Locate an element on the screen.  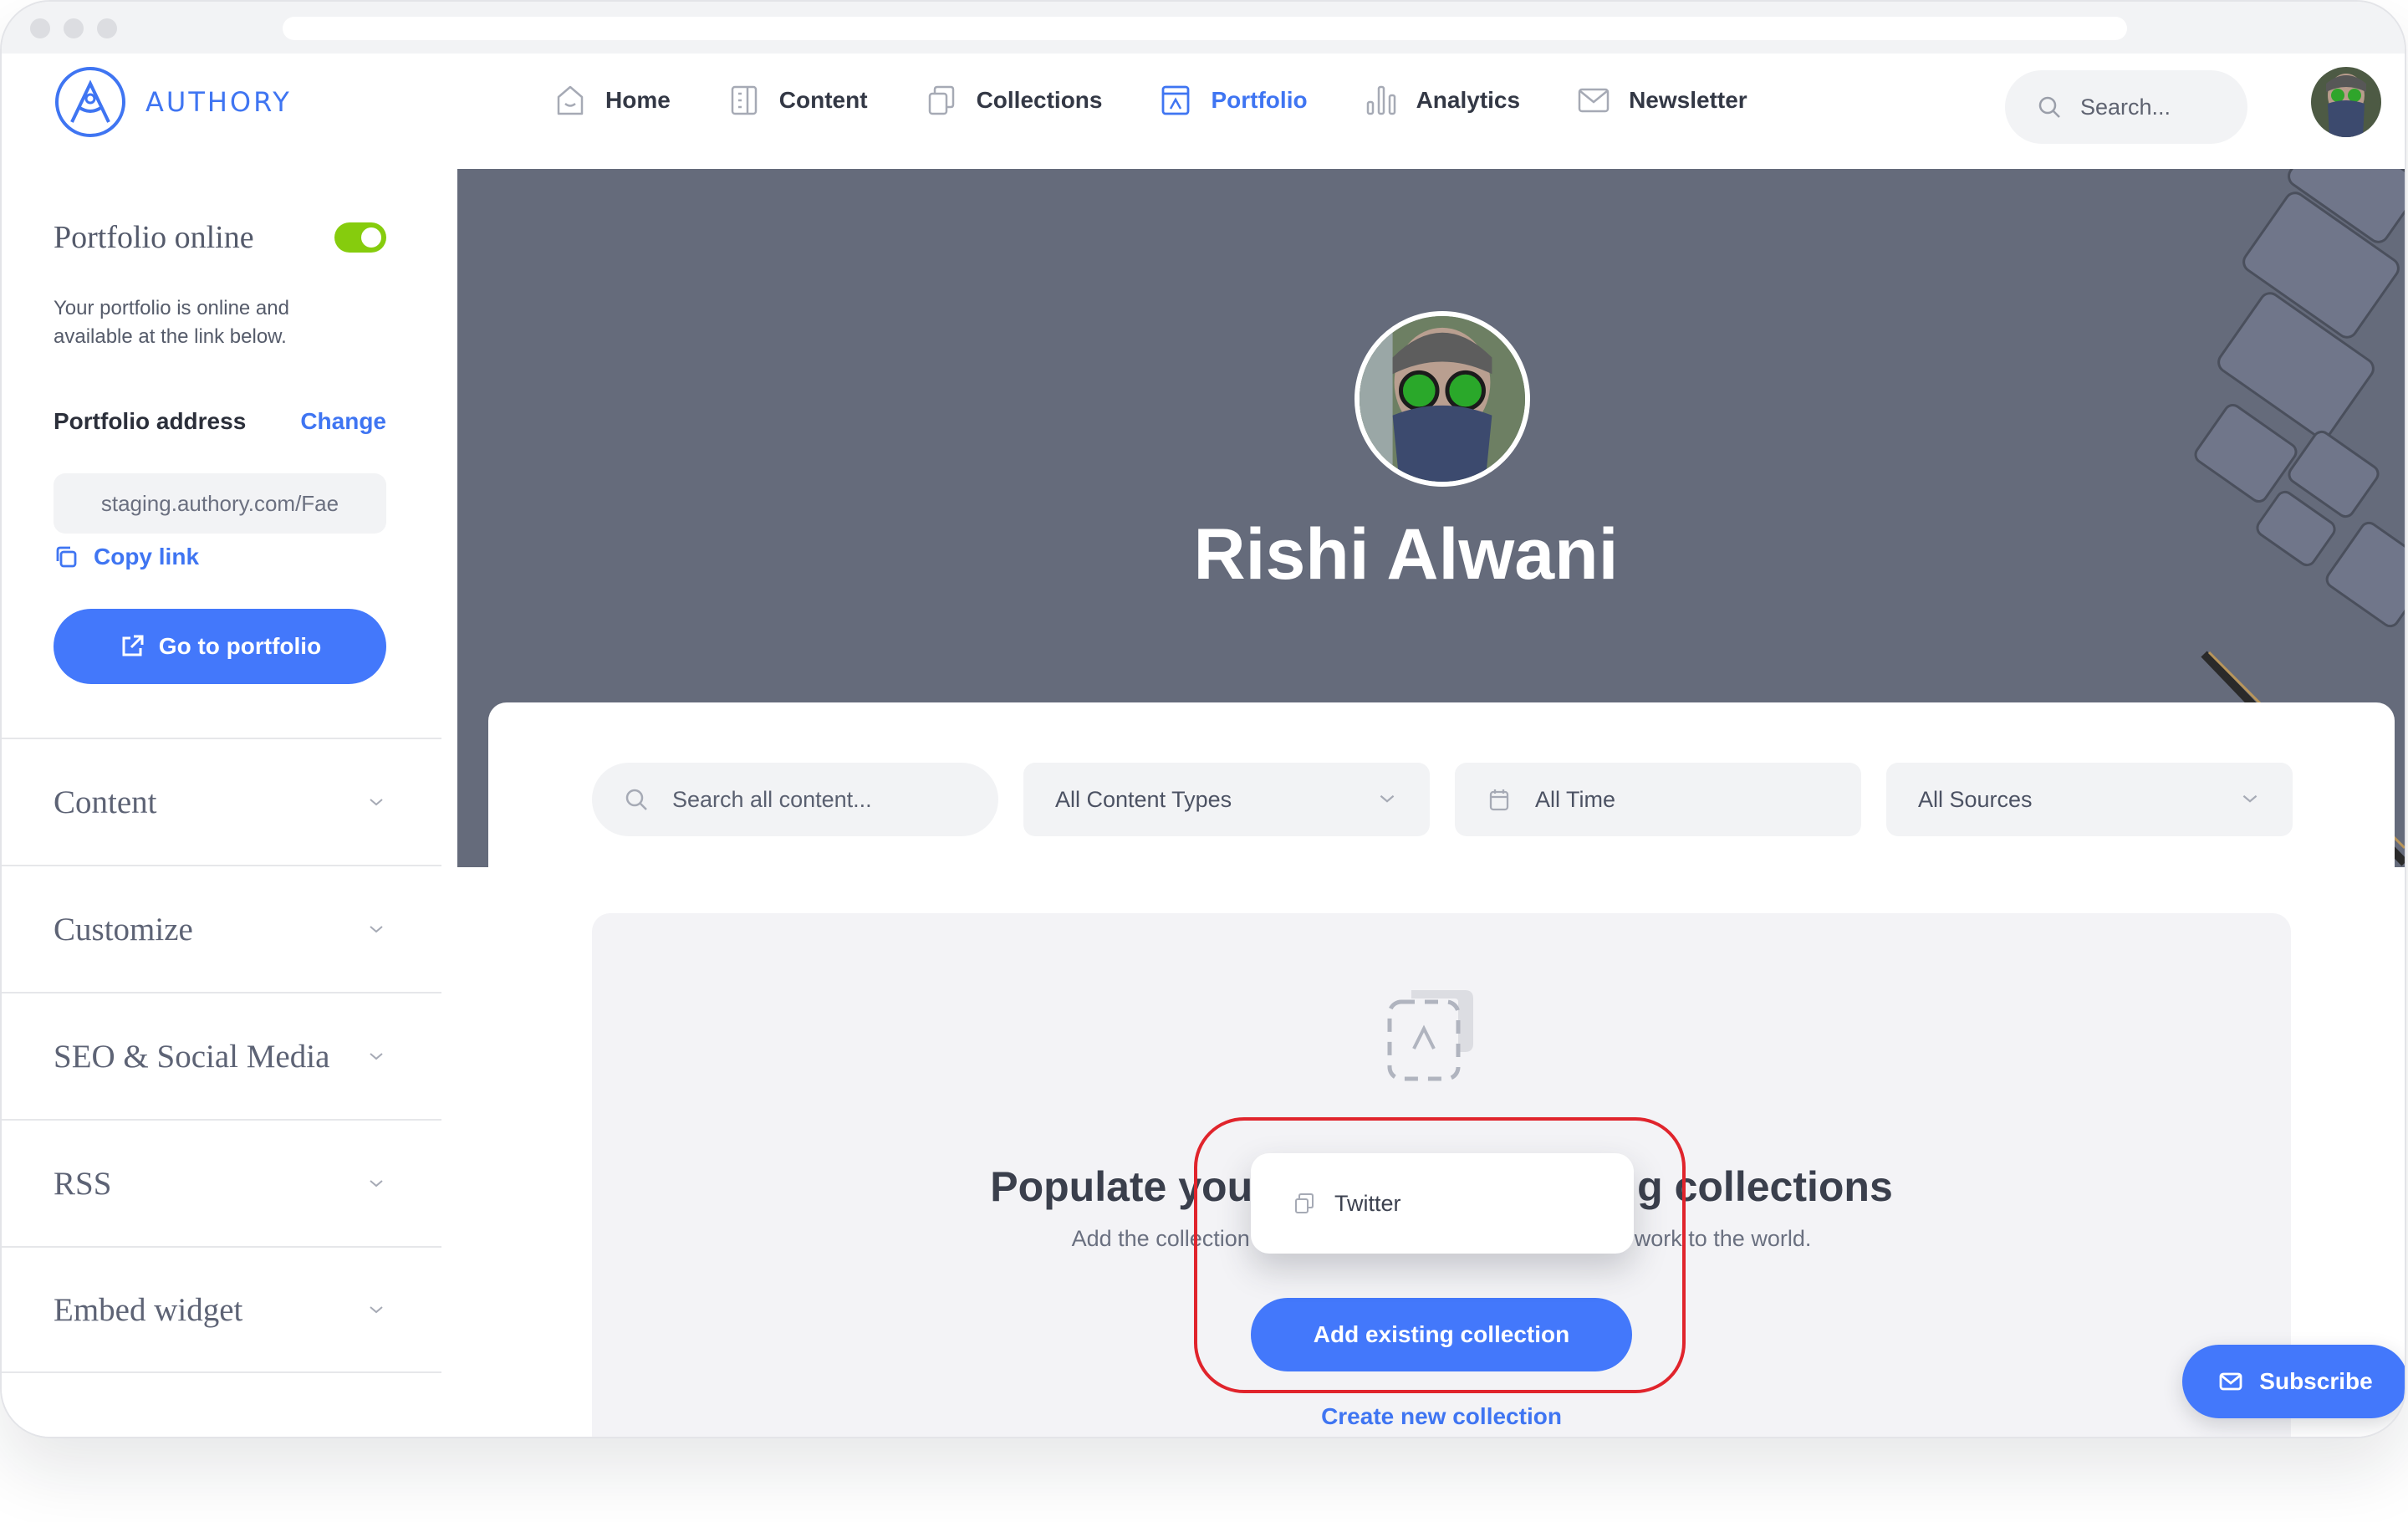
copy-link-label: Copy link is located at coordinates (147, 556).